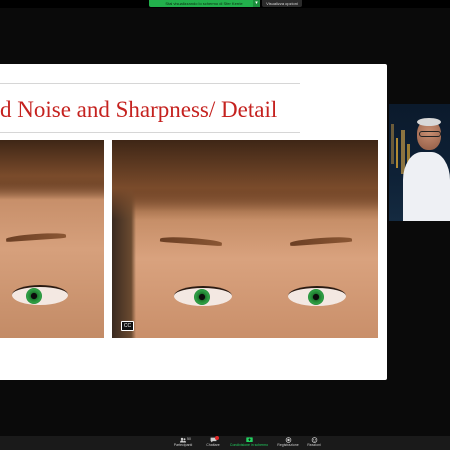  I want to click on closed-caption-icon: CC, so click(127, 326).